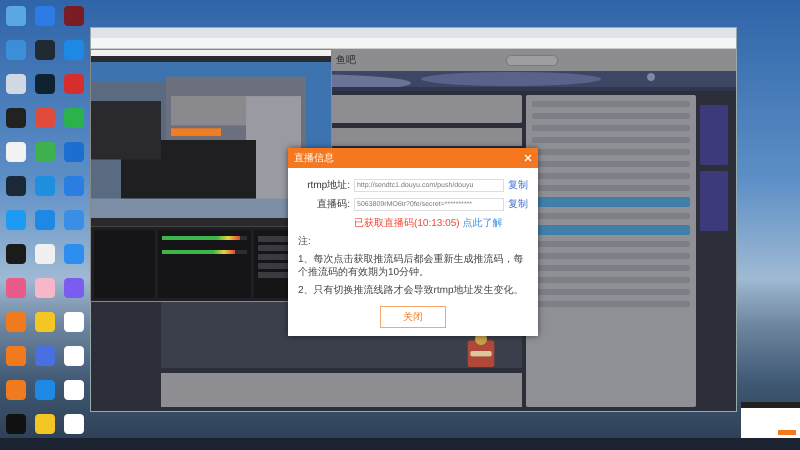  I want to click on status-text: 已获取直播码(10:13:05) 点此了解, so click(428, 223).